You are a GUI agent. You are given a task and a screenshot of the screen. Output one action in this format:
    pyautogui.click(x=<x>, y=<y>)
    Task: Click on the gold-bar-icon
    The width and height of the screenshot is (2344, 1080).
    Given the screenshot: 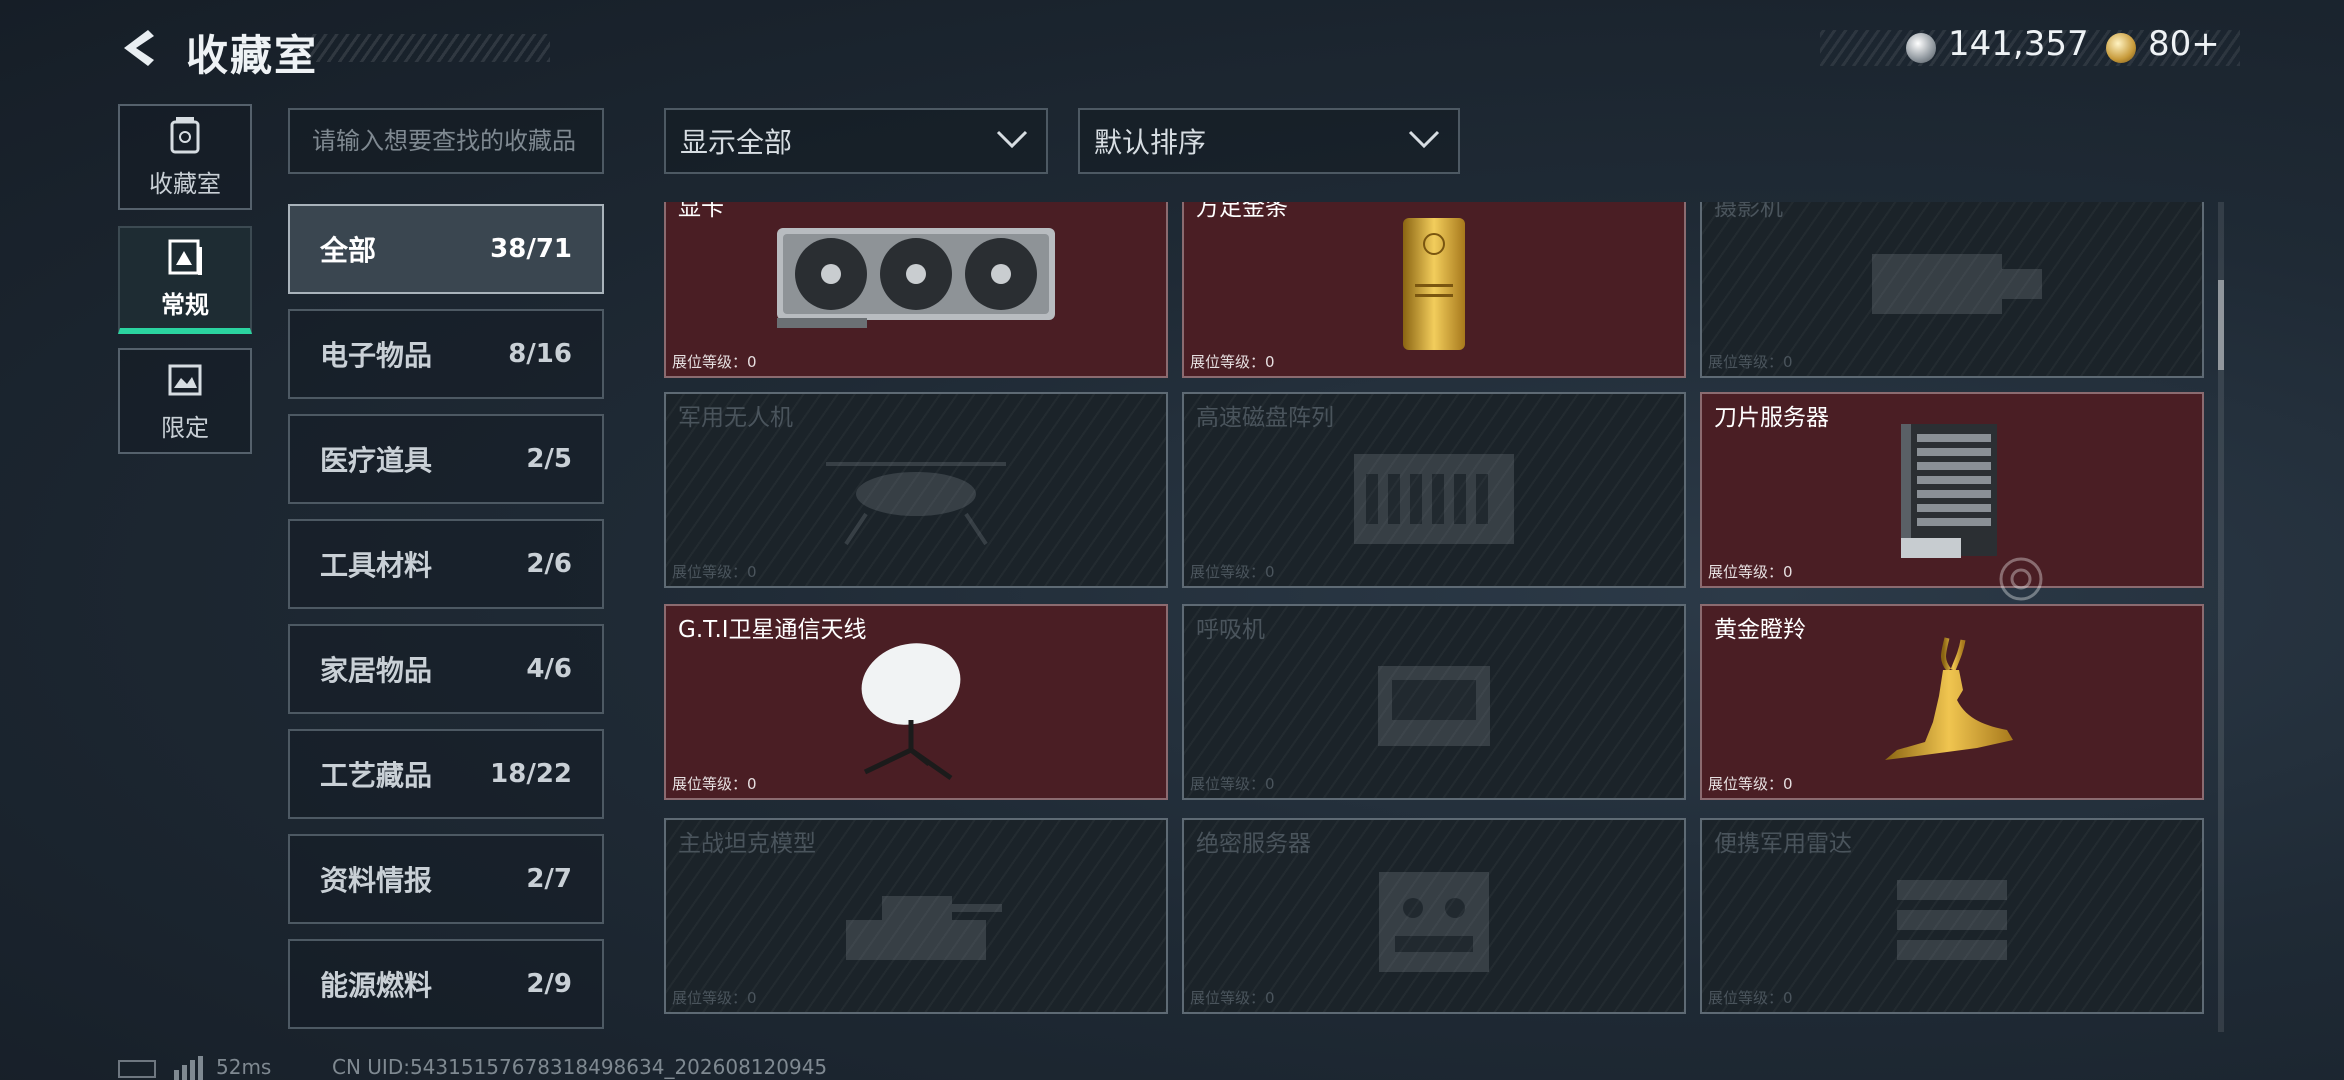 What is the action you would take?
    pyautogui.click(x=1434, y=284)
    